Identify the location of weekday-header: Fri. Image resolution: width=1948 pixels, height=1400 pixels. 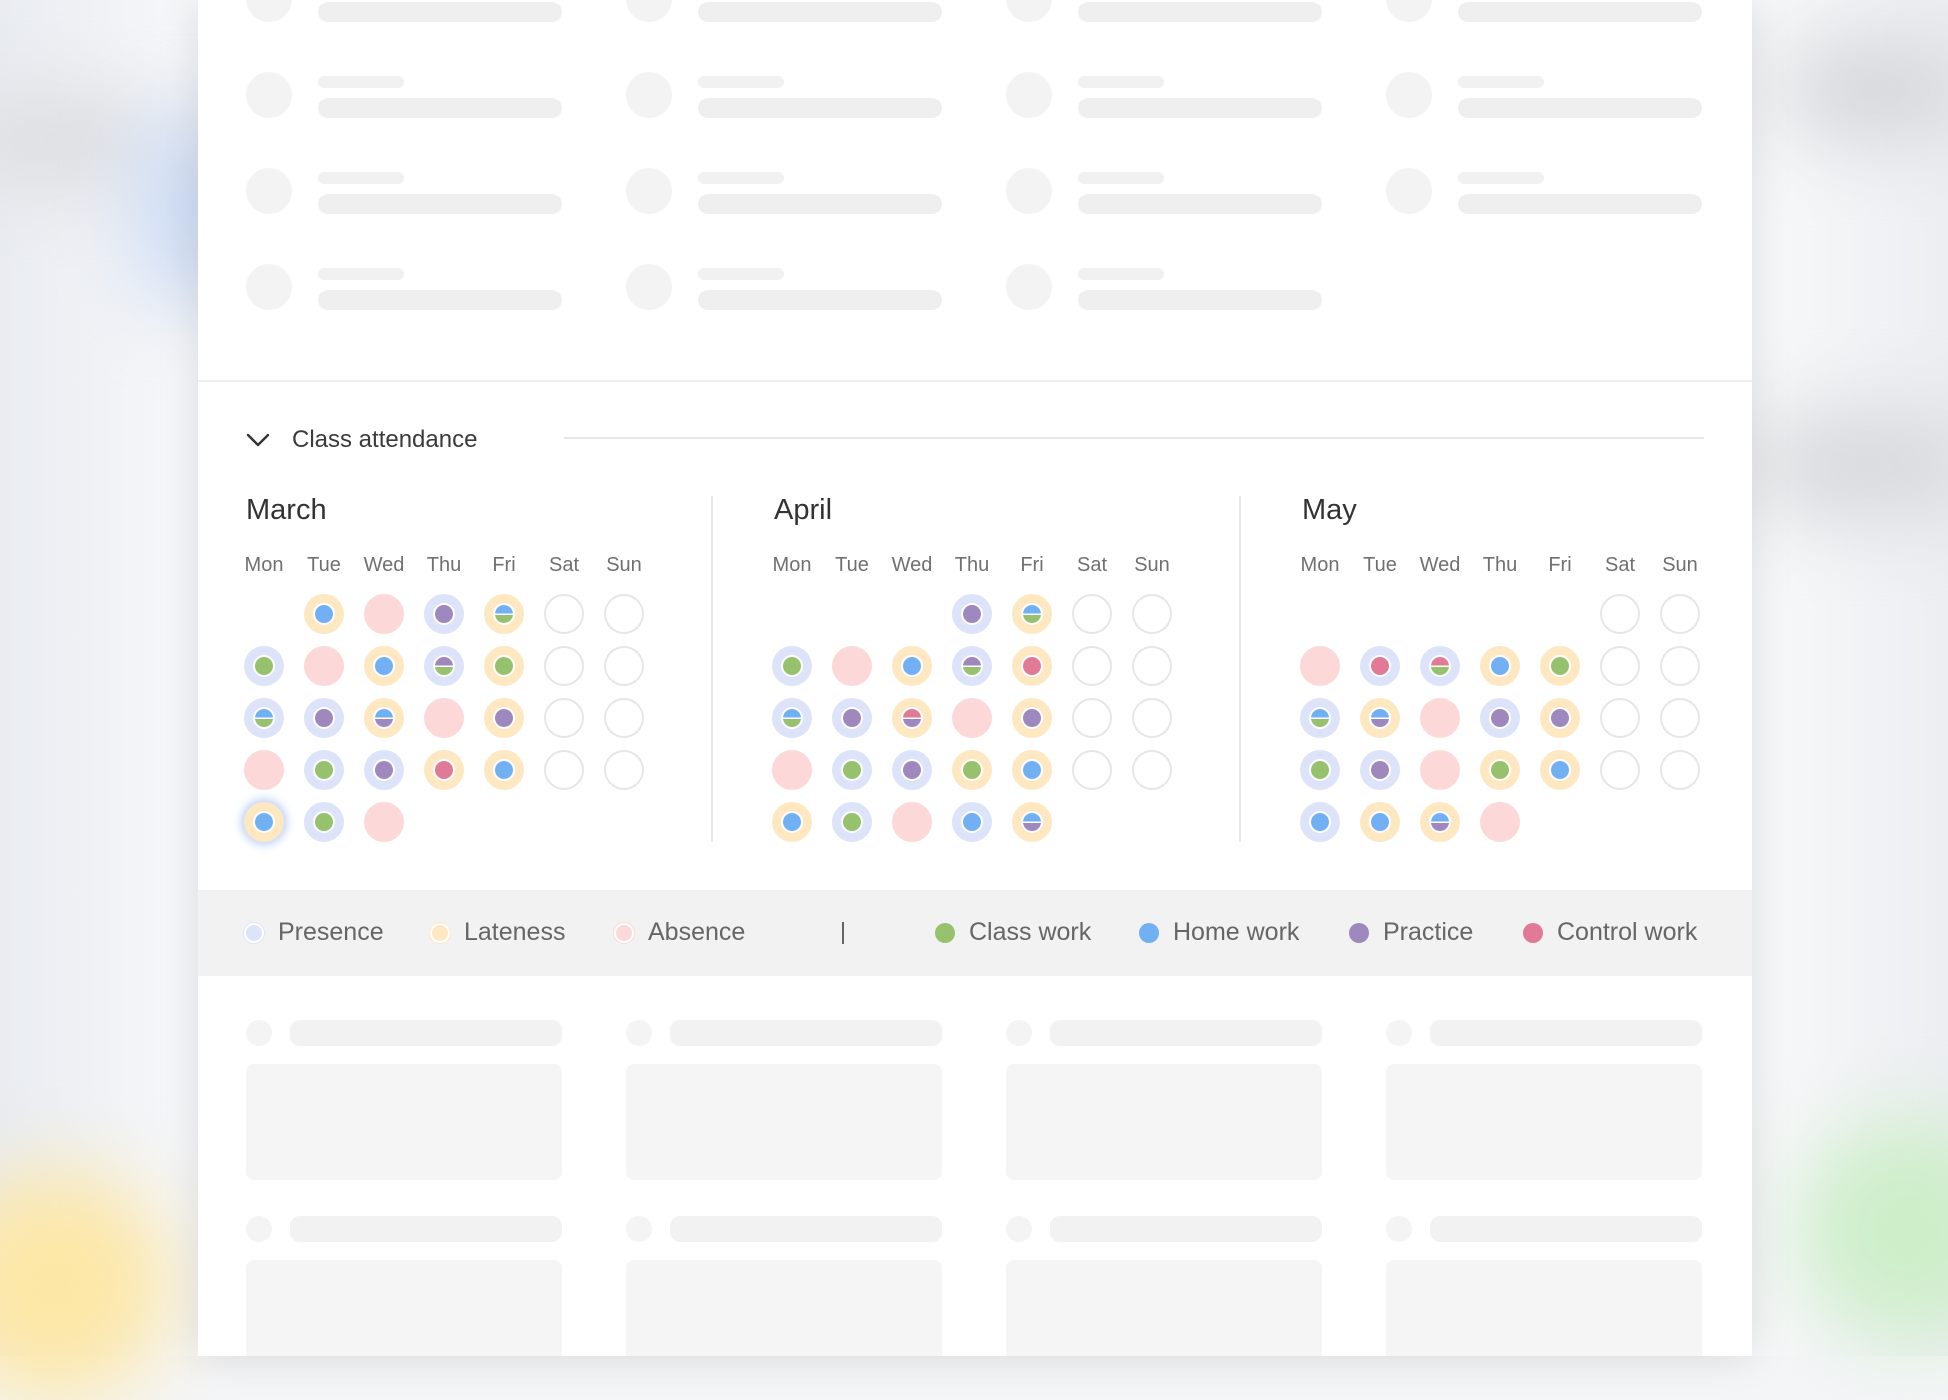
(1560, 565).